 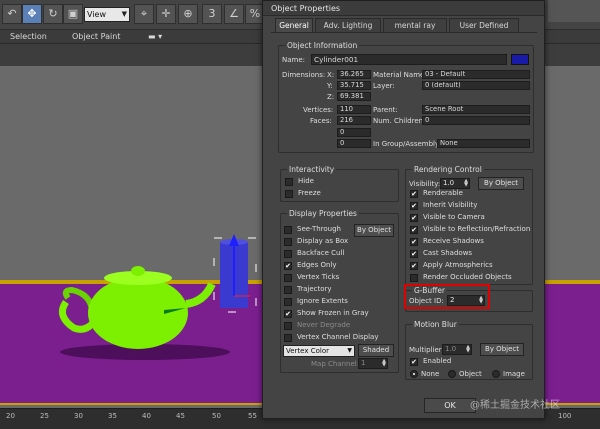 I want to click on multiplier-value: 1.0, so click(x=451, y=349).